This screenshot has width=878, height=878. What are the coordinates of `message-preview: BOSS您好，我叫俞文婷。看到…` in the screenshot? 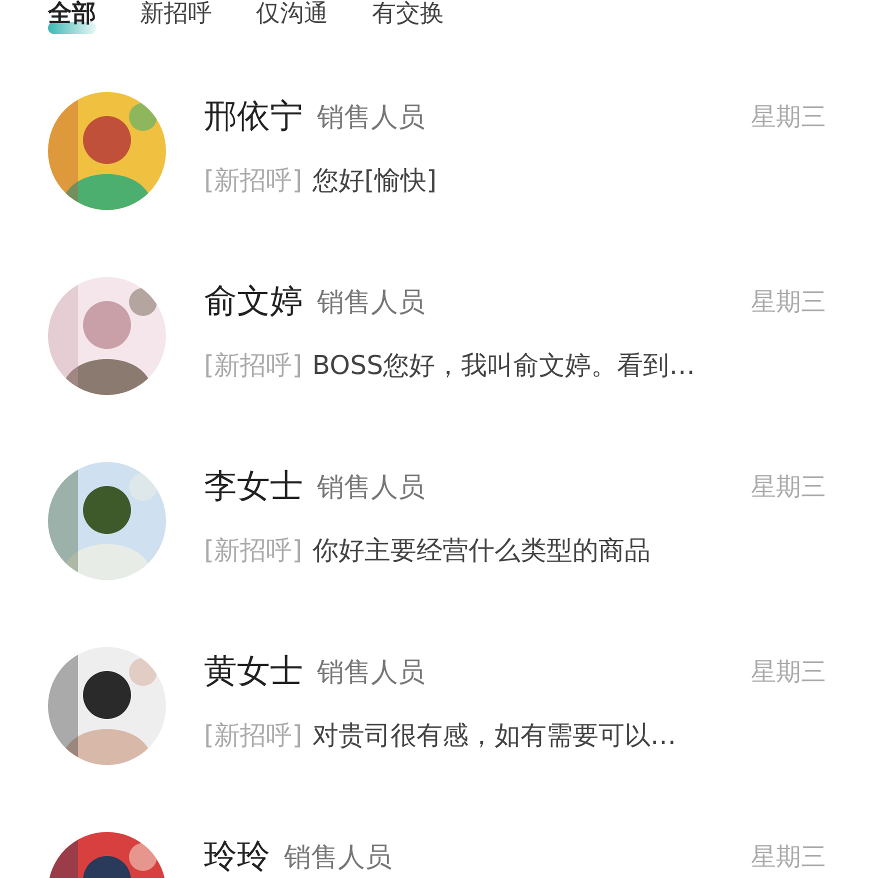 It's located at (504, 366).